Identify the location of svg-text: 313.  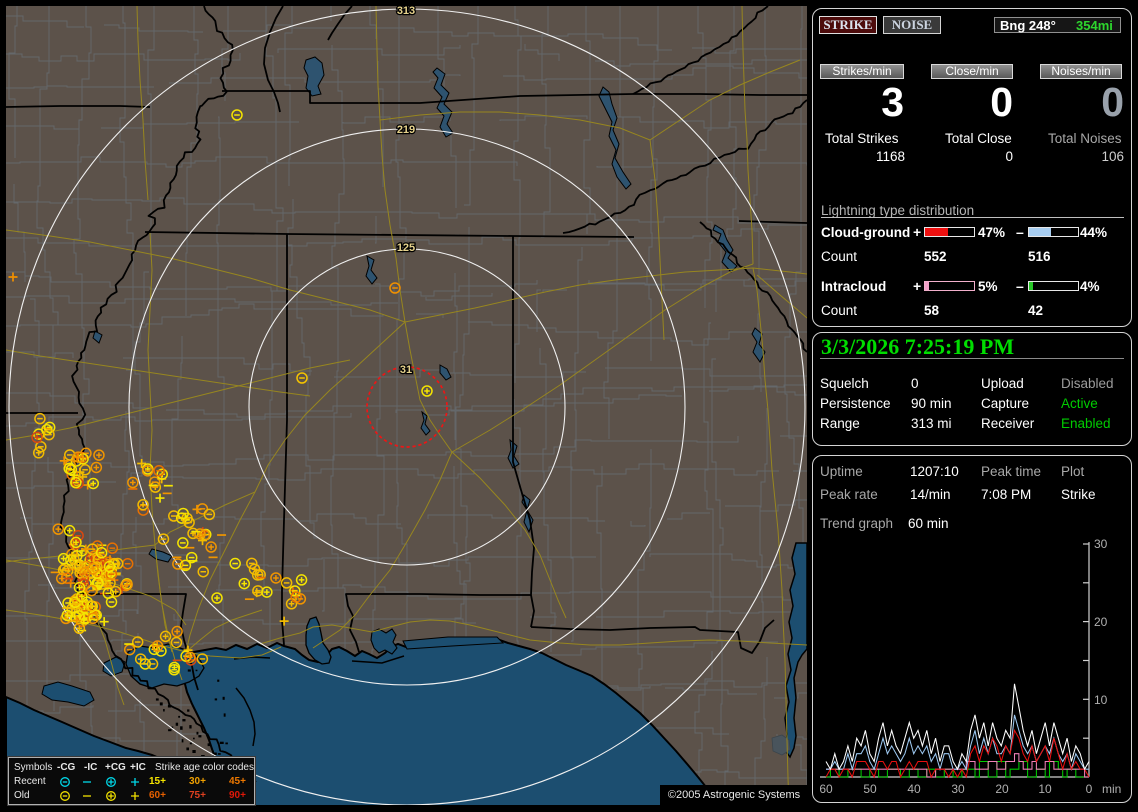
(406, 11).